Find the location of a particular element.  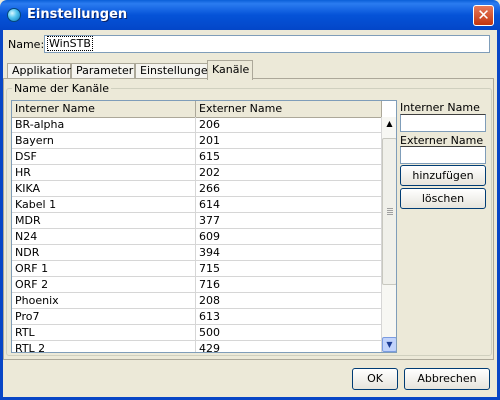

name-input: WinSTB is located at coordinates (267, 44).